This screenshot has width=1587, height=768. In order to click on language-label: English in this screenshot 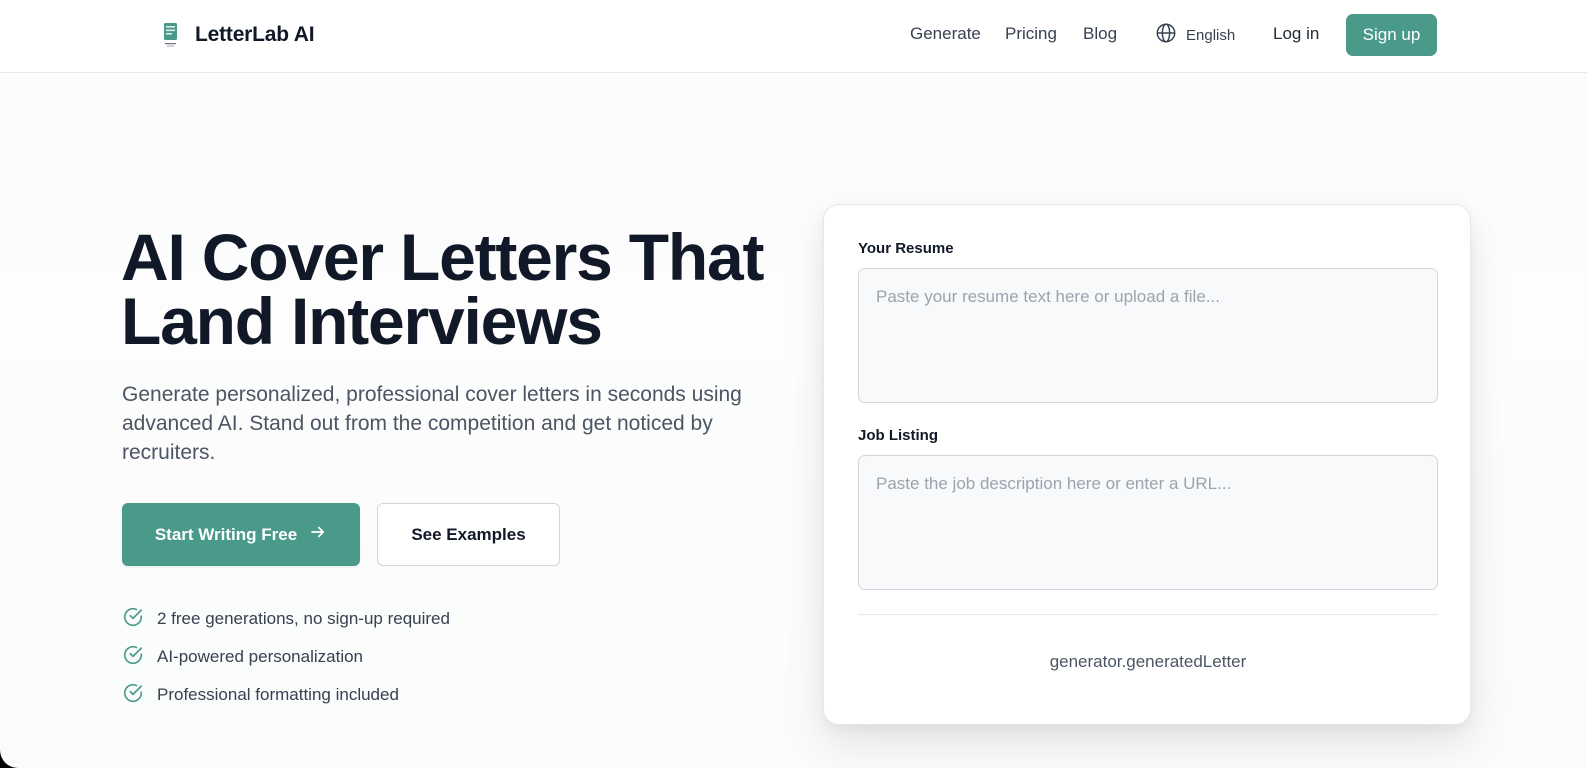, I will do `click(1211, 35)`.